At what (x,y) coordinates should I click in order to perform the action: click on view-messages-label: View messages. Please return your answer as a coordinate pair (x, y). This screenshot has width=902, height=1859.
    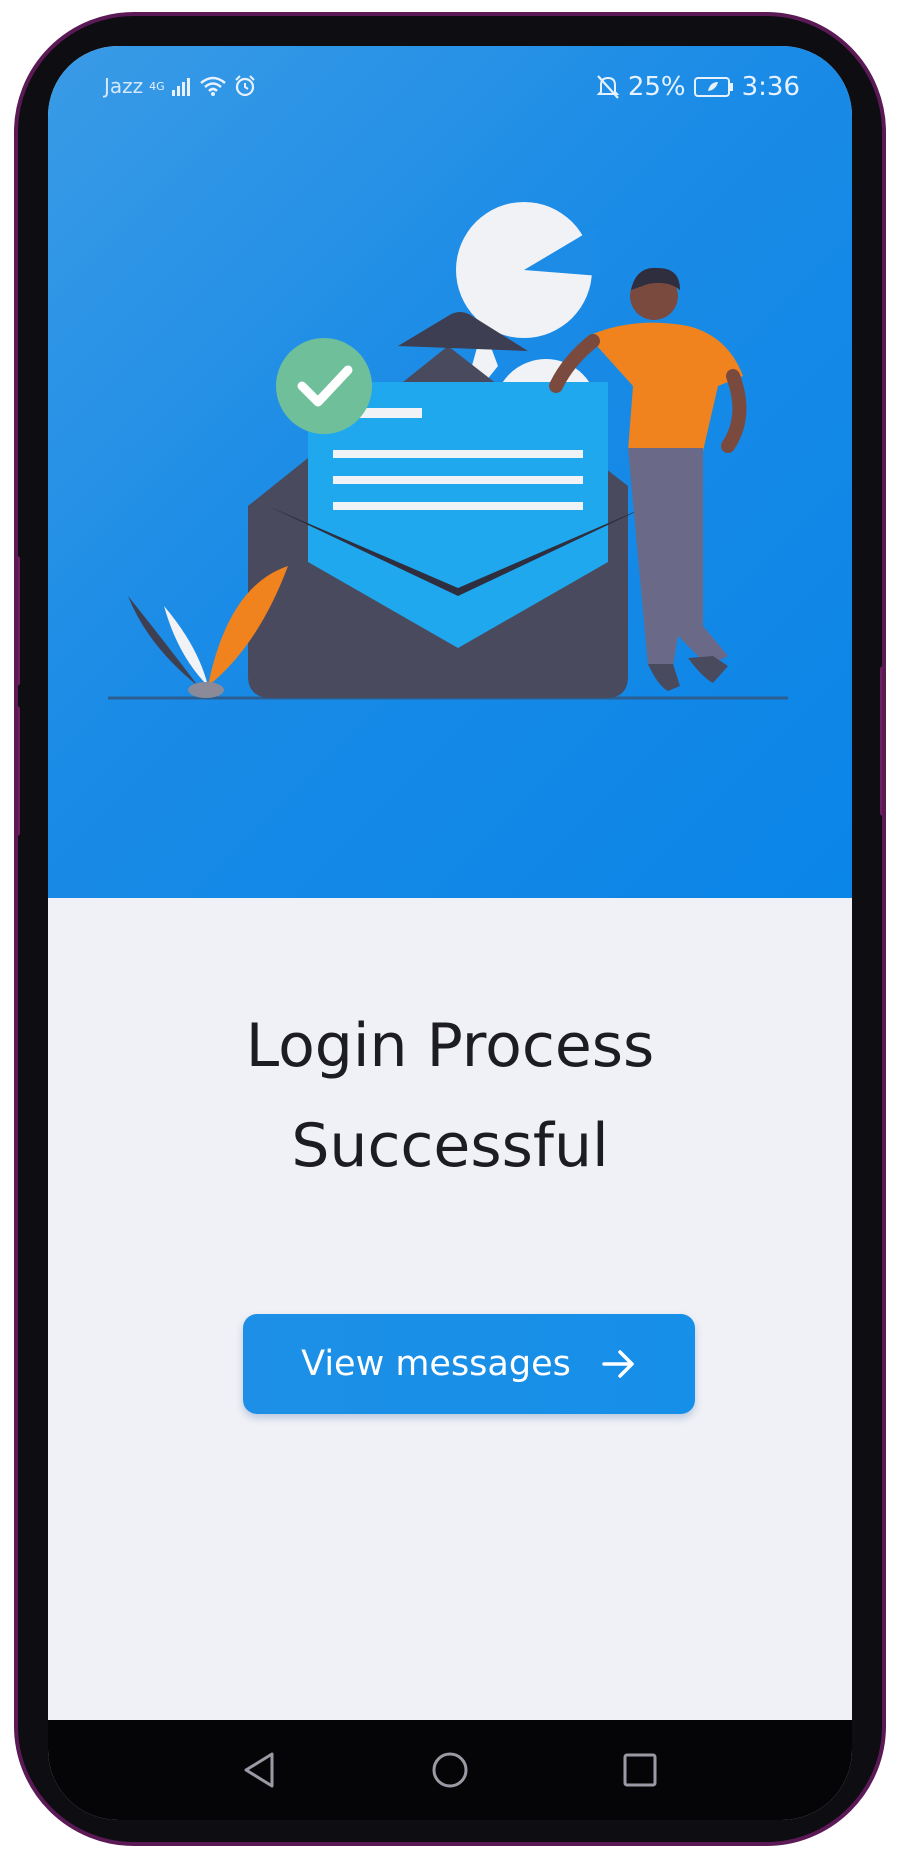
    Looking at the image, I should click on (436, 1364).